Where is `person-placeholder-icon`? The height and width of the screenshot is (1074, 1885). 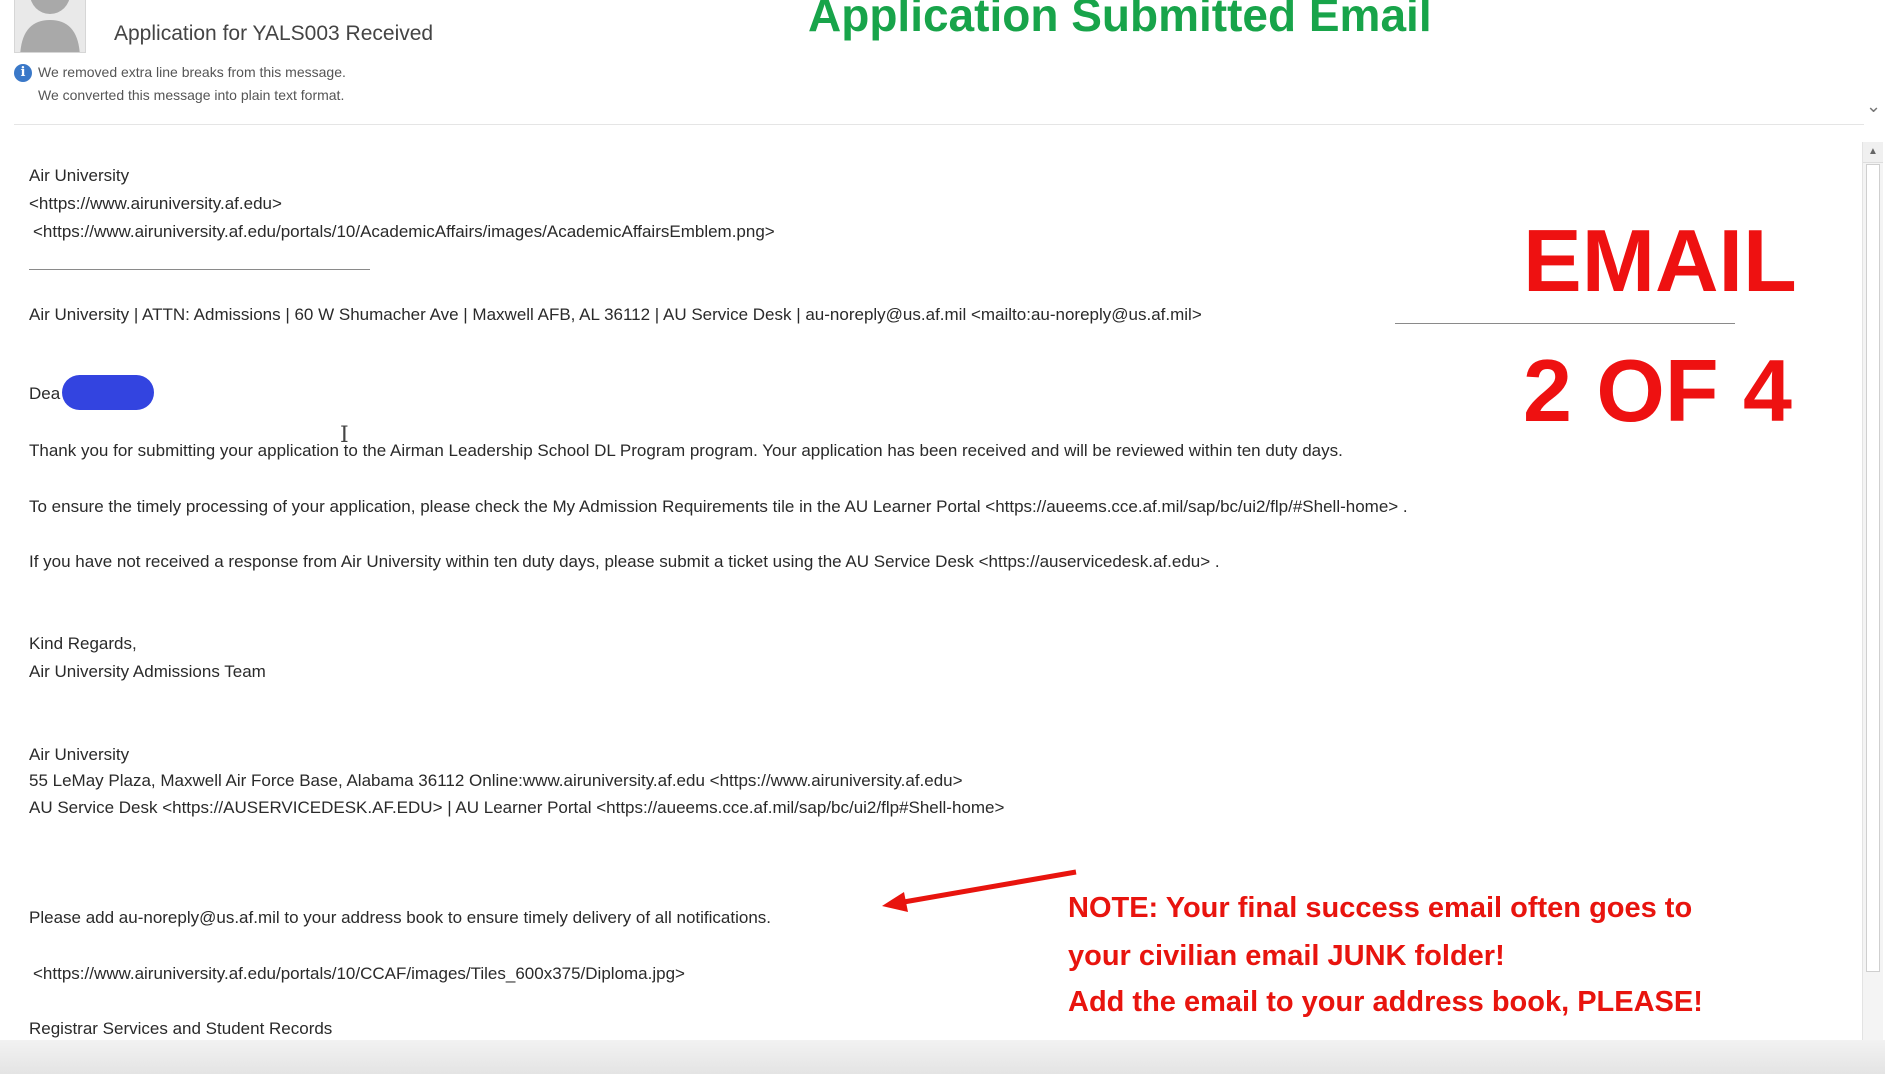
person-placeholder-icon is located at coordinates (50, 26).